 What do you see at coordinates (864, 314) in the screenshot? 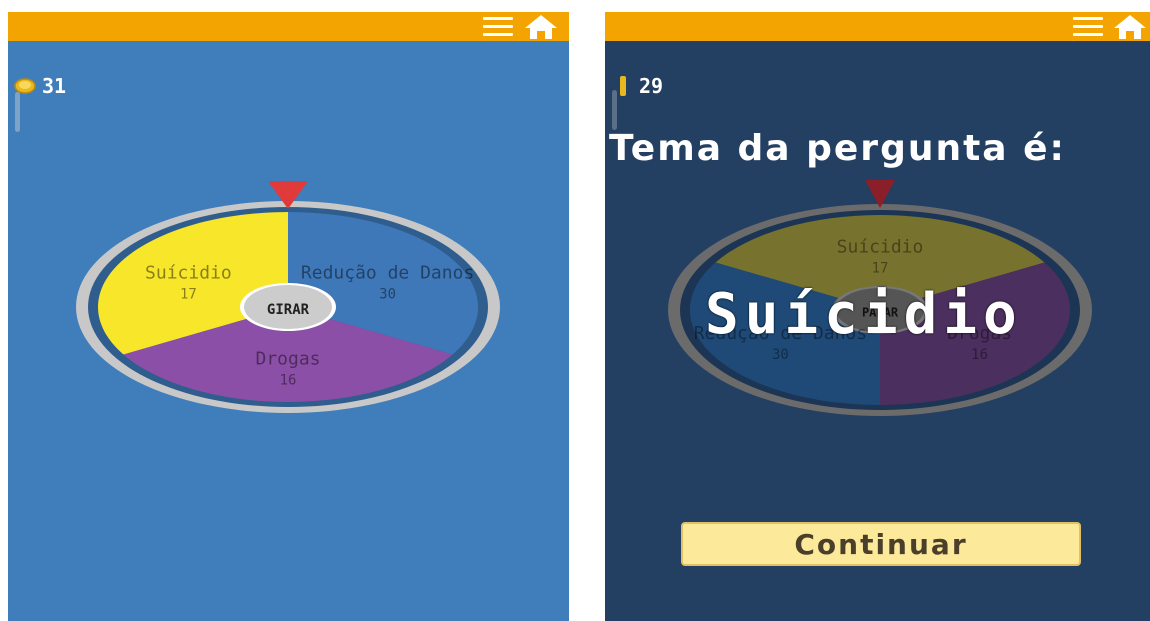
I see `selected-theme: Suícidio` at bounding box center [864, 314].